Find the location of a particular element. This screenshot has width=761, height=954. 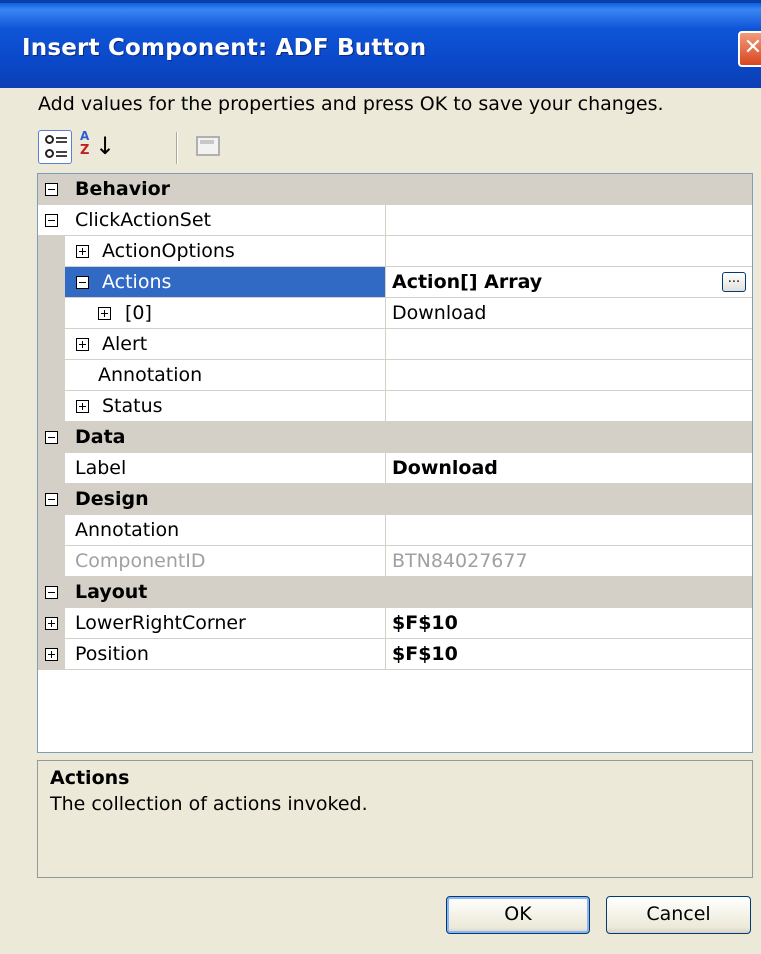

property-value-text: Action[] Array is located at coordinates (467, 282).